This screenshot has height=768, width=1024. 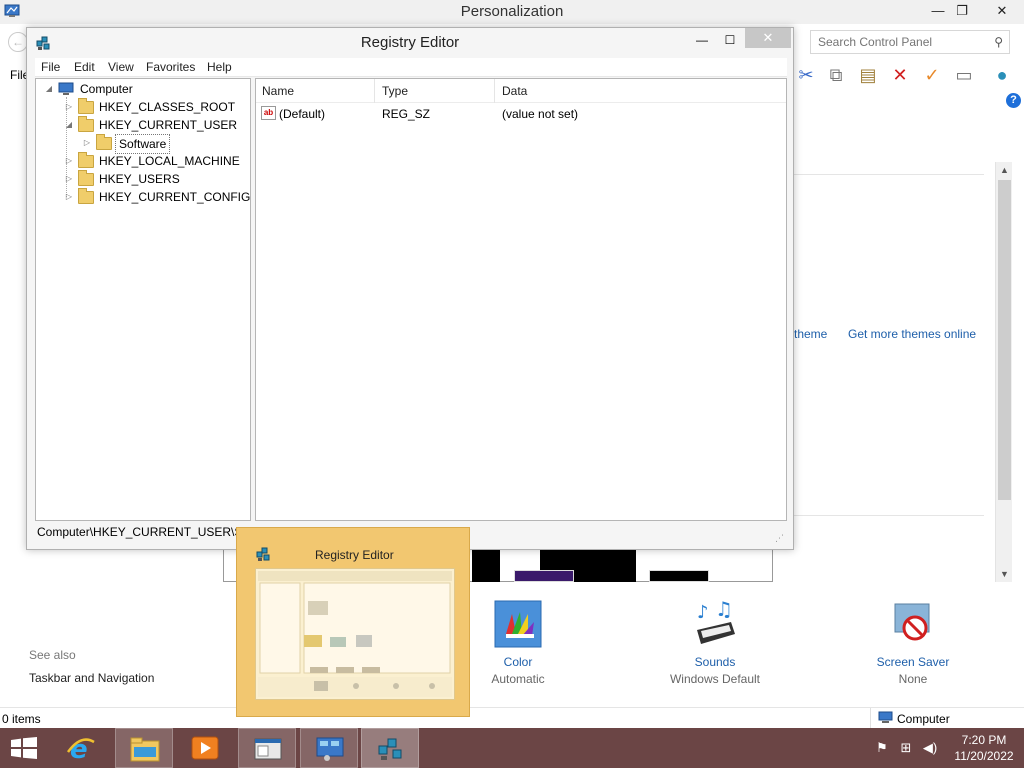 I want to click on copy-icon: ⧉, so click(x=836, y=75).